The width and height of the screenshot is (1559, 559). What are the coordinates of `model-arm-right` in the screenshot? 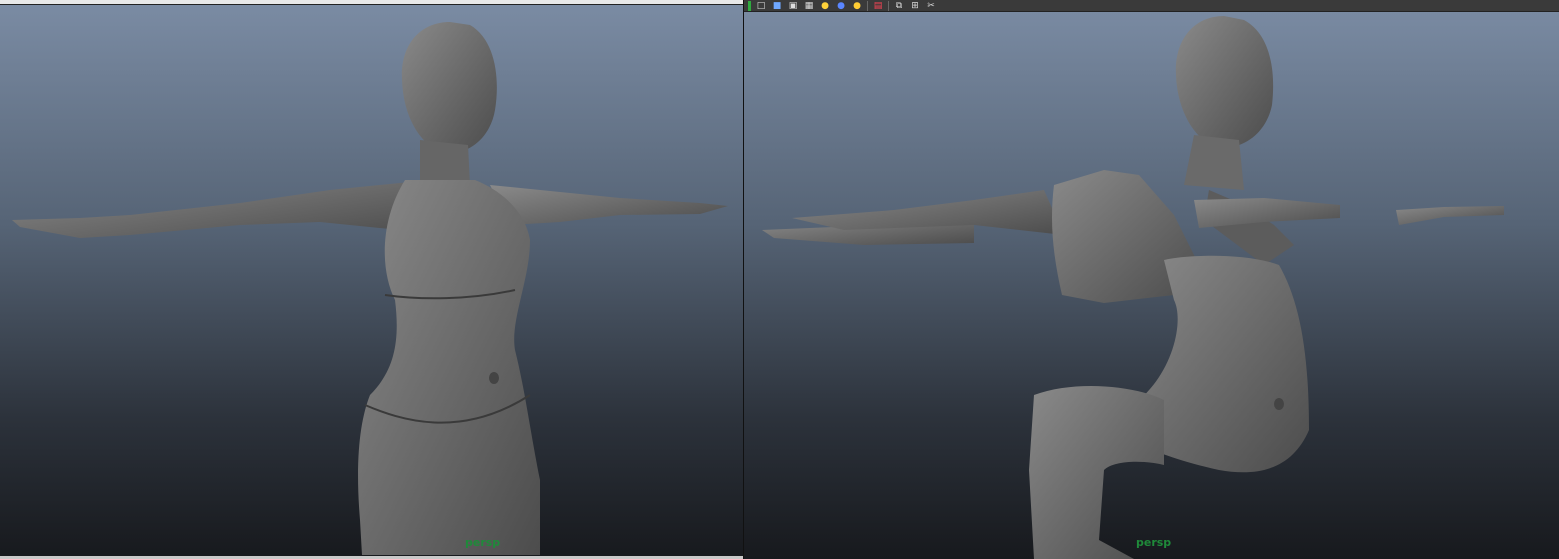 It's located at (609, 205).